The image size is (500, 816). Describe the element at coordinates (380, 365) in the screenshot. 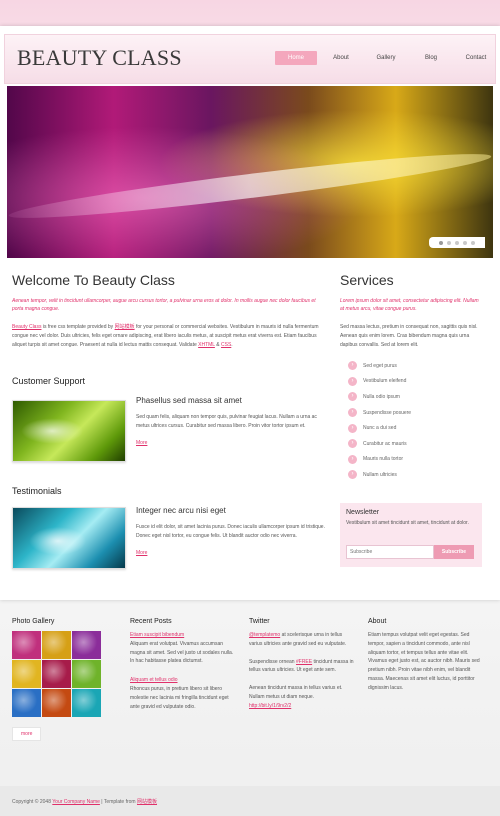

I see `service-label: Sed eget purus` at that location.